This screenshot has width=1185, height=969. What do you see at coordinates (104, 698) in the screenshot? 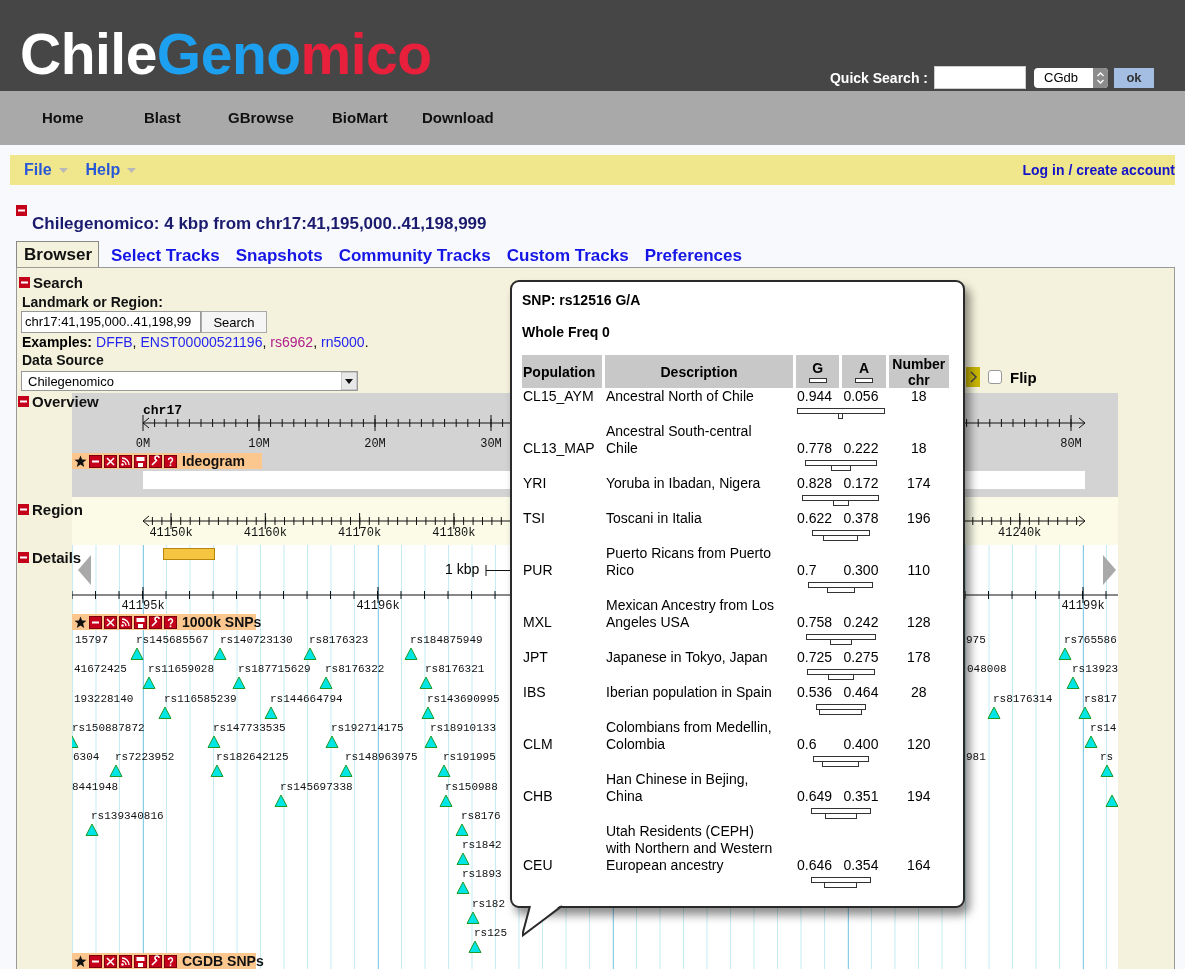
I see `snp-label: 193228140` at bounding box center [104, 698].